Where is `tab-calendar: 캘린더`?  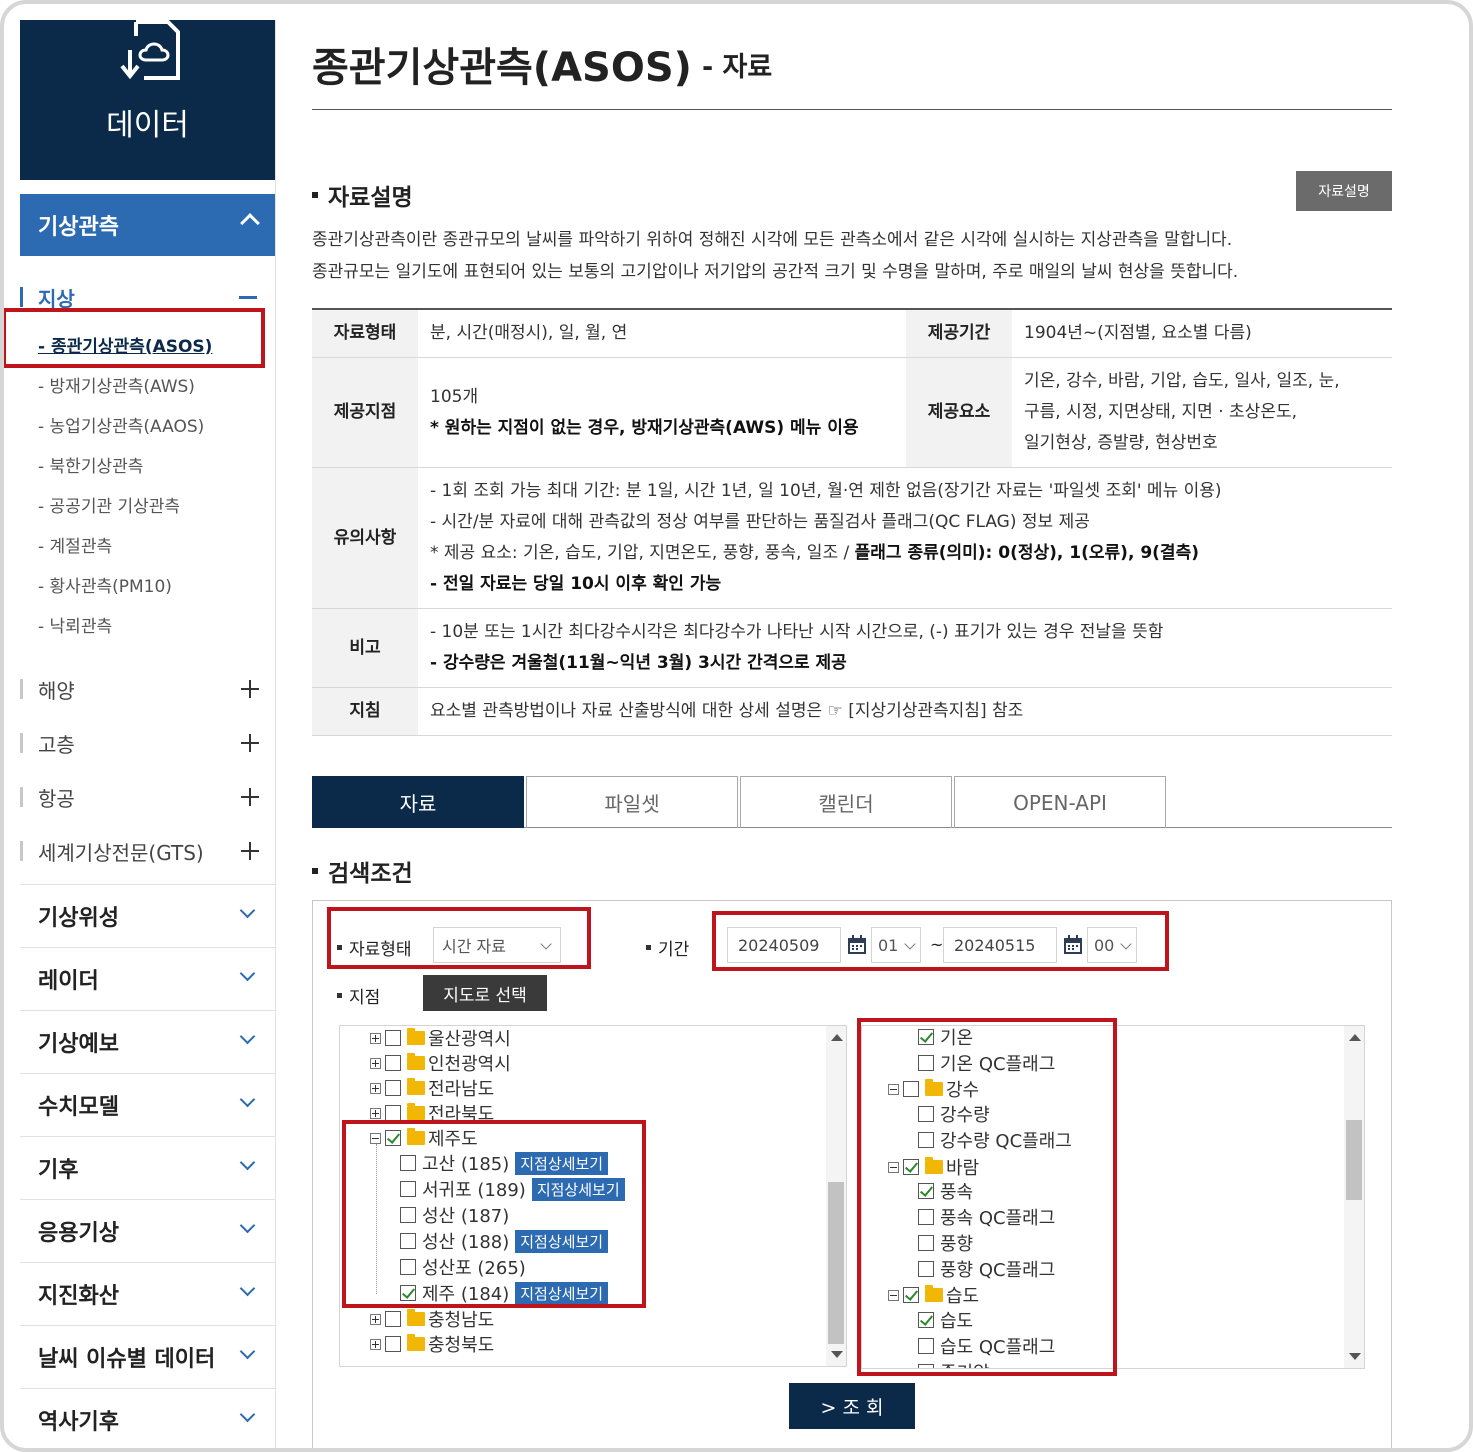 tab-calendar: 캘린더 is located at coordinates (846, 802).